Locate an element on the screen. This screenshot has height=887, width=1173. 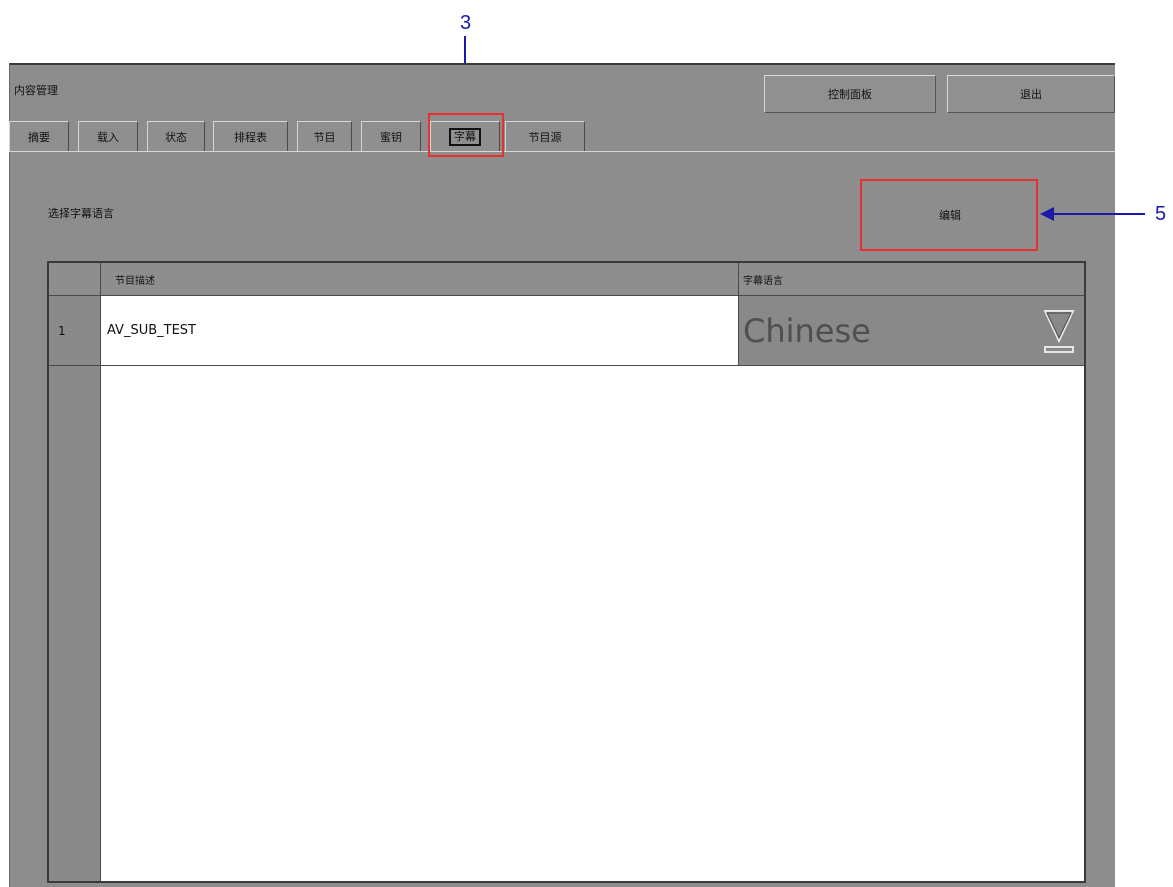
tab-schedule: 排程表 is located at coordinates (250, 136).